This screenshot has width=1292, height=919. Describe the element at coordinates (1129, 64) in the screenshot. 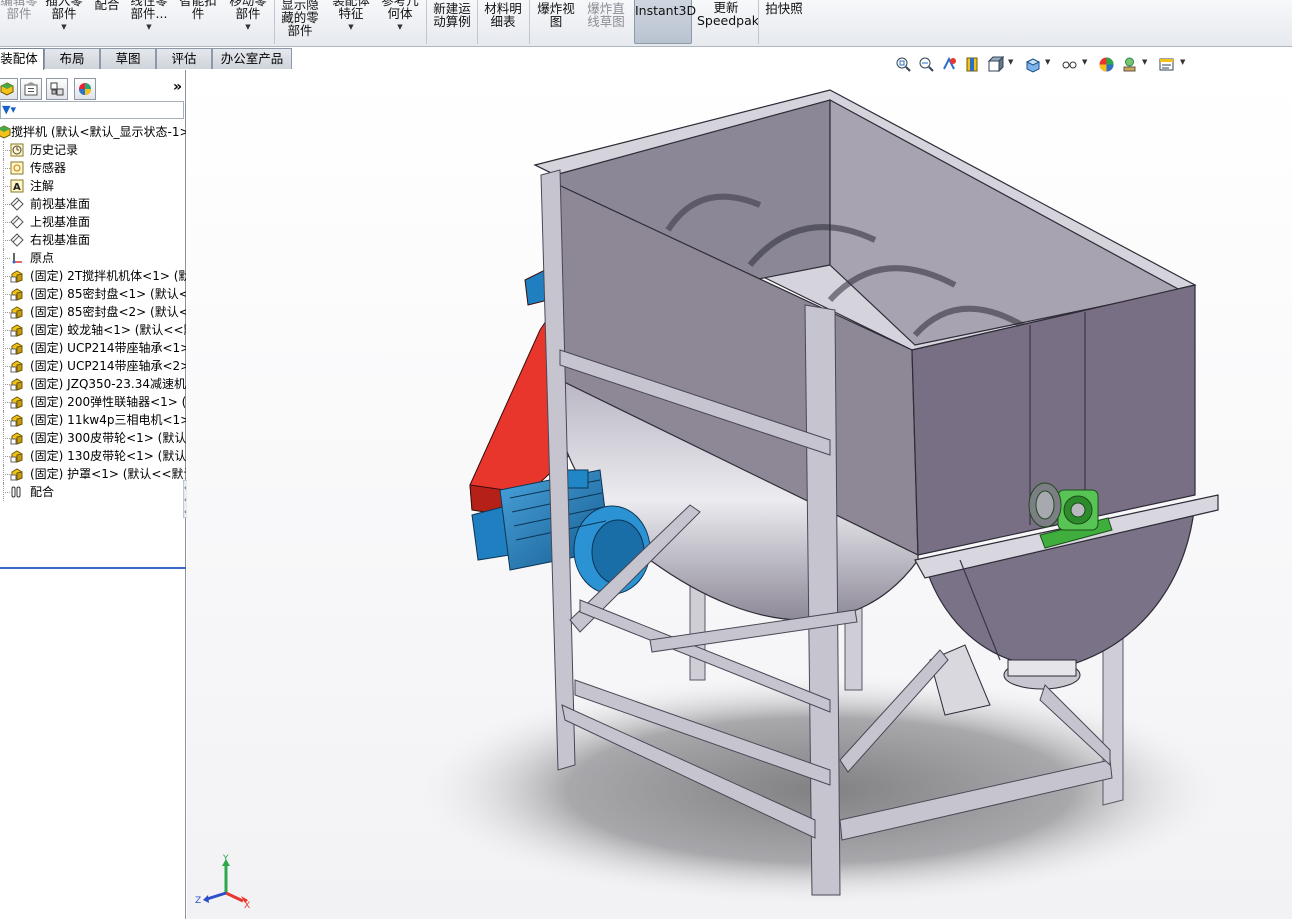

I see `apply-scene-icon` at that location.